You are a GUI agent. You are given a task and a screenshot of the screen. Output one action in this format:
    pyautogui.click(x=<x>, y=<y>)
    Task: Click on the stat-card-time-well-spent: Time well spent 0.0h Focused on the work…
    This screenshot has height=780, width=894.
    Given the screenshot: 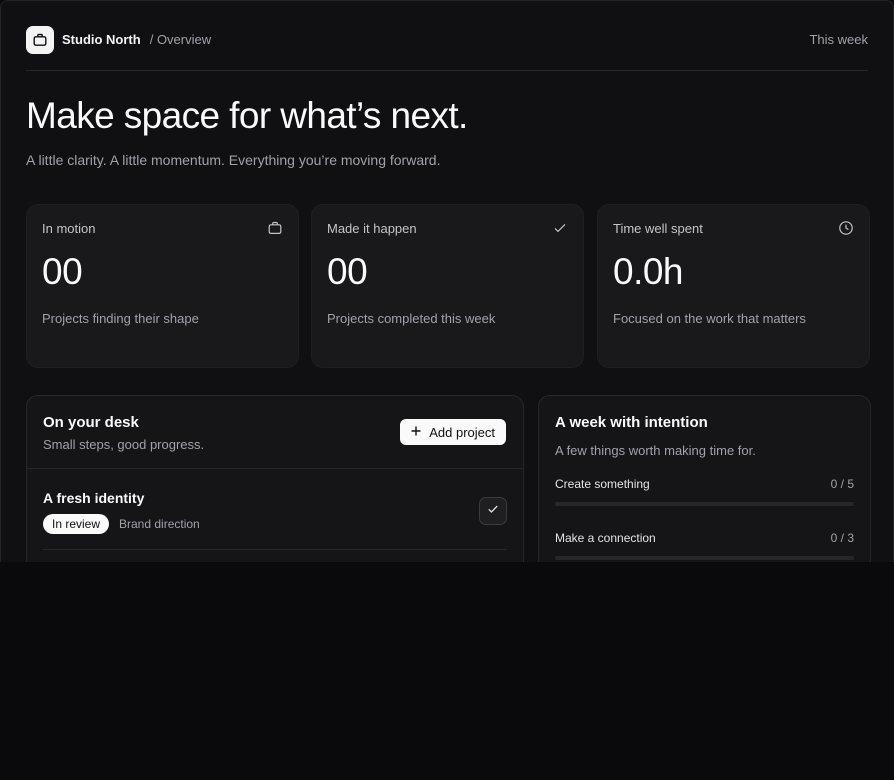 What is the action you would take?
    pyautogui.click(x=733, y=286)
    